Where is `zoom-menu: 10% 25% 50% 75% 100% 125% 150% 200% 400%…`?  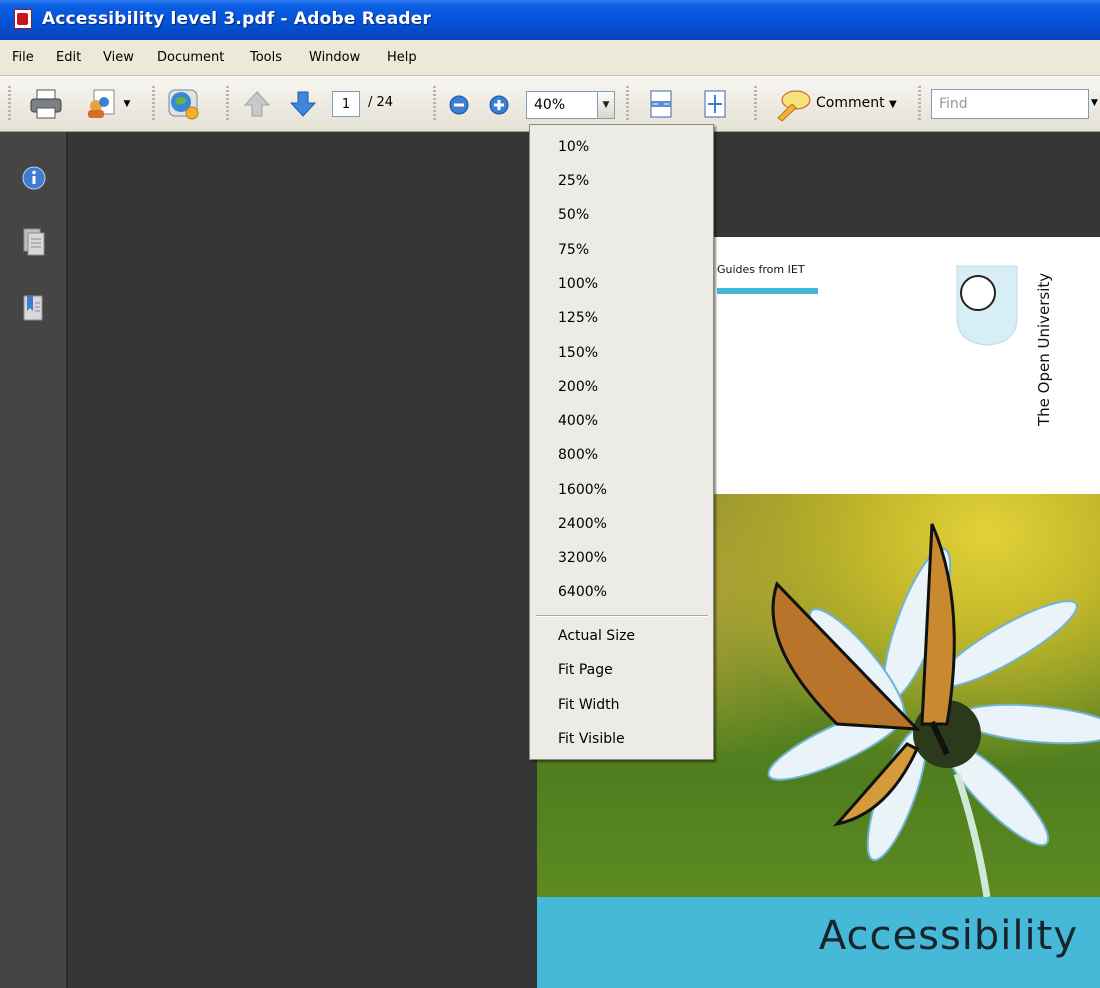 zoom-menu: 10% 25% 50% 75% 100% 125% 150% 200% 400%… is located at coordinates (621, 442).